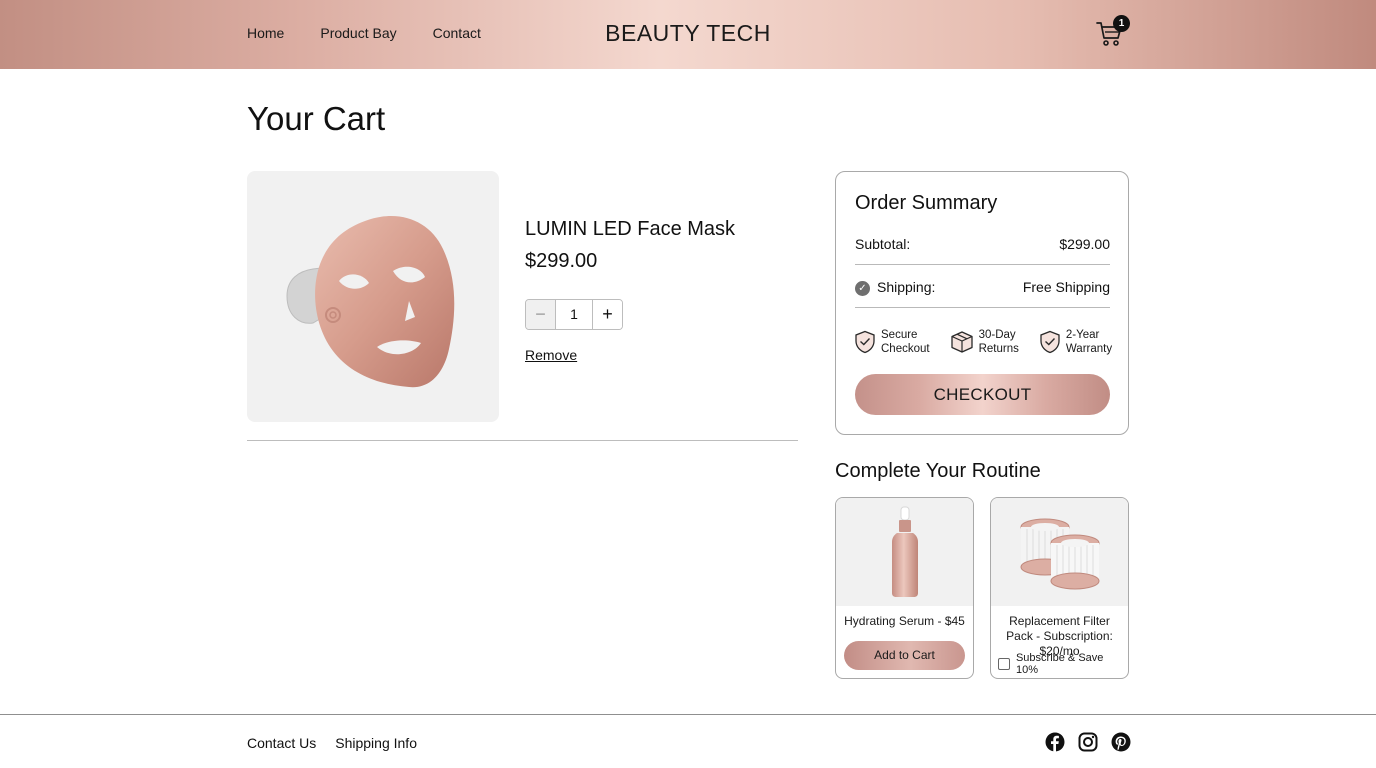  What do you see at coordinates (457, 33) in the screenshot?
I see `nav-contact-link: Contact` at bounding box center [457, 33].